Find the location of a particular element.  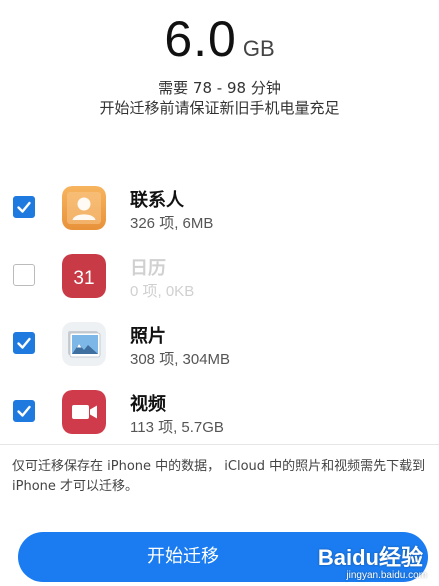

item-detail: 0 项, 0KB is located at coordinates (162, 291).